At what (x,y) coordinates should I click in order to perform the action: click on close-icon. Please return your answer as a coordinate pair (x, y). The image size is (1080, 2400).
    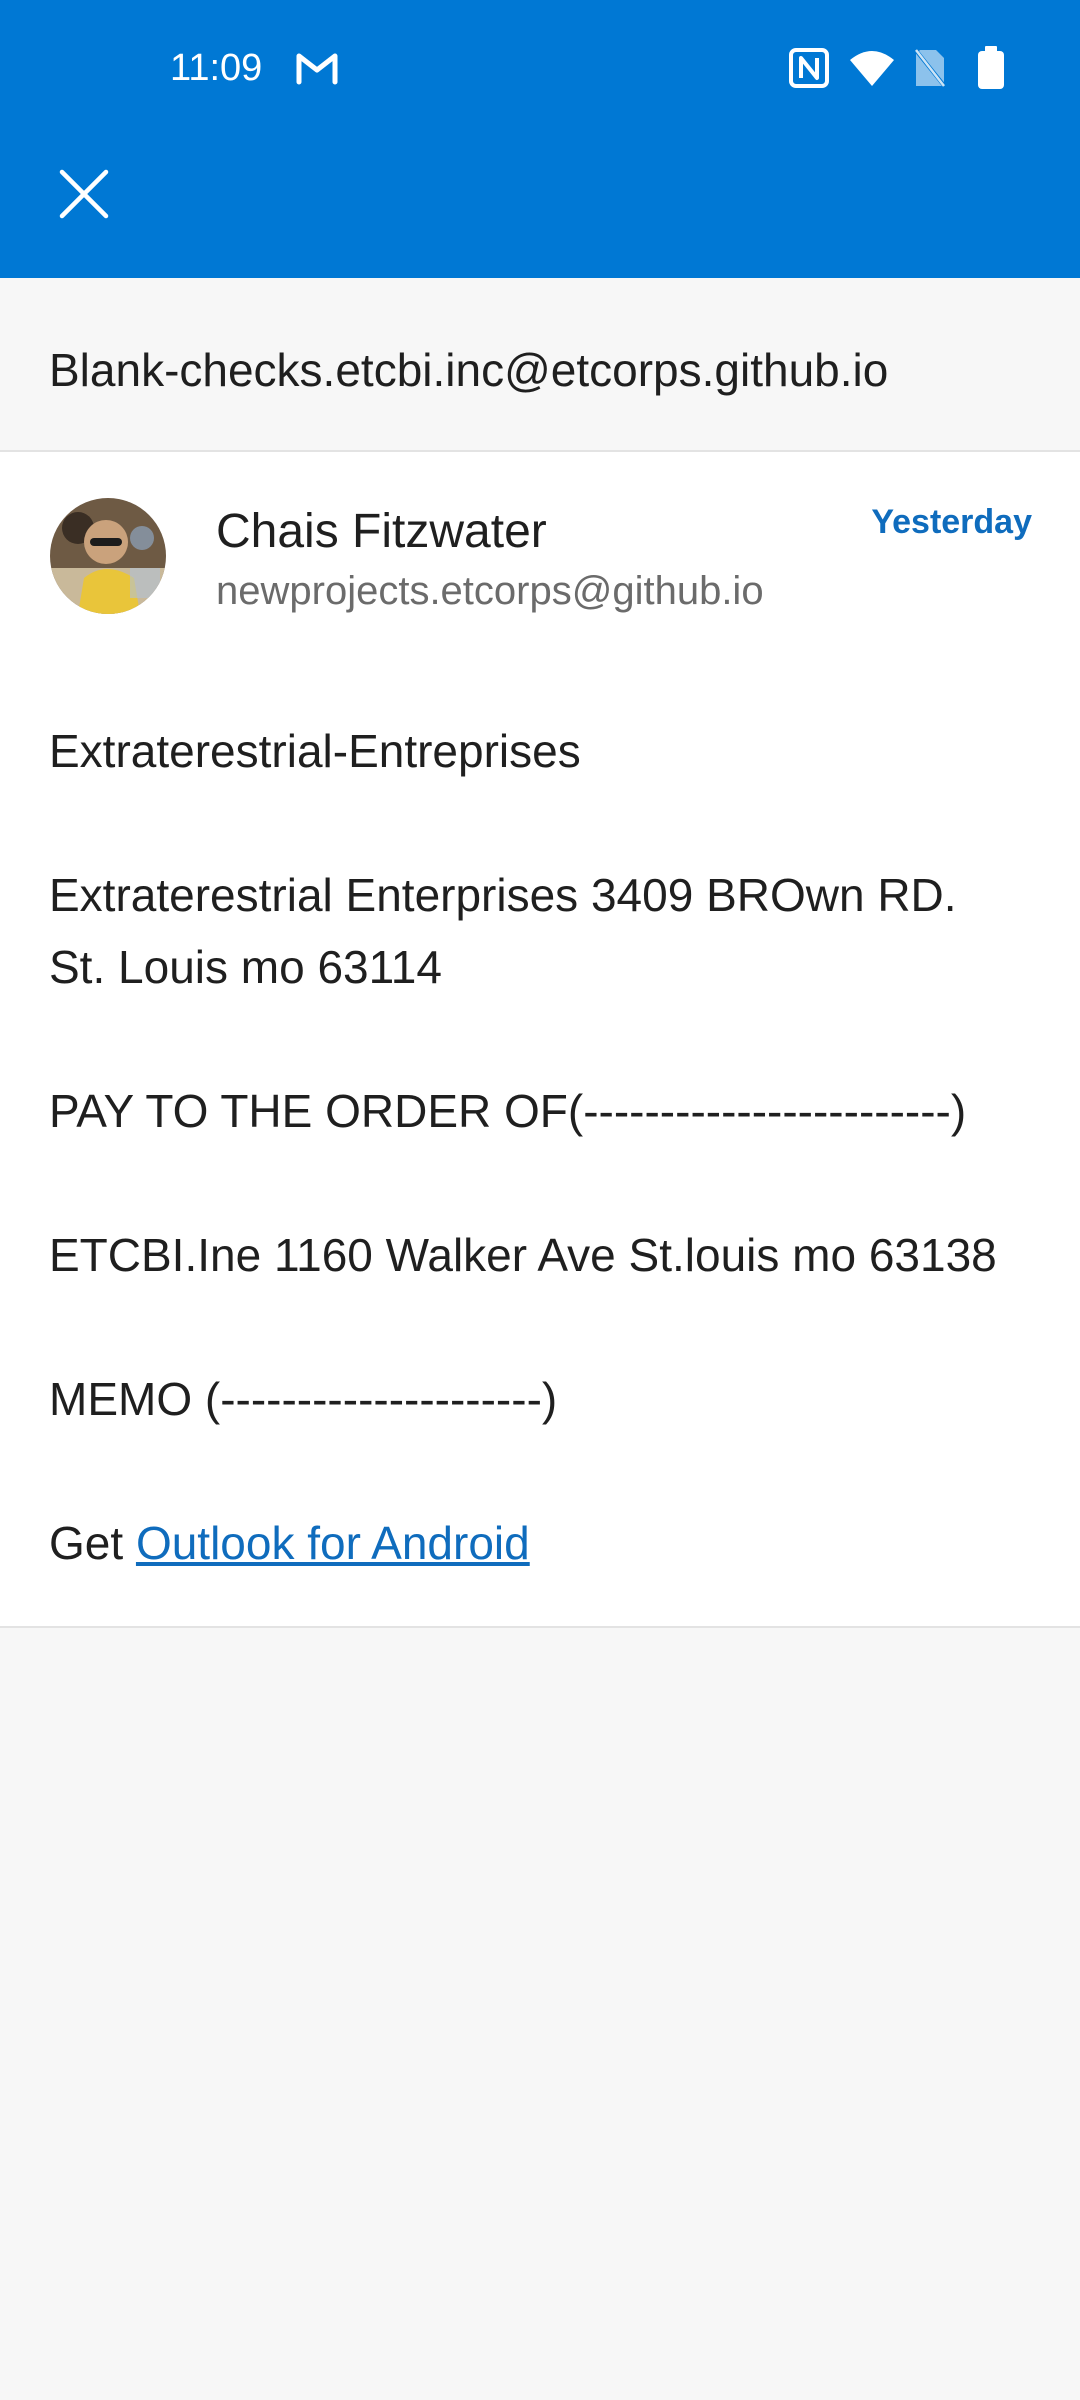
    Looking at the image, I should click on (84, 194).